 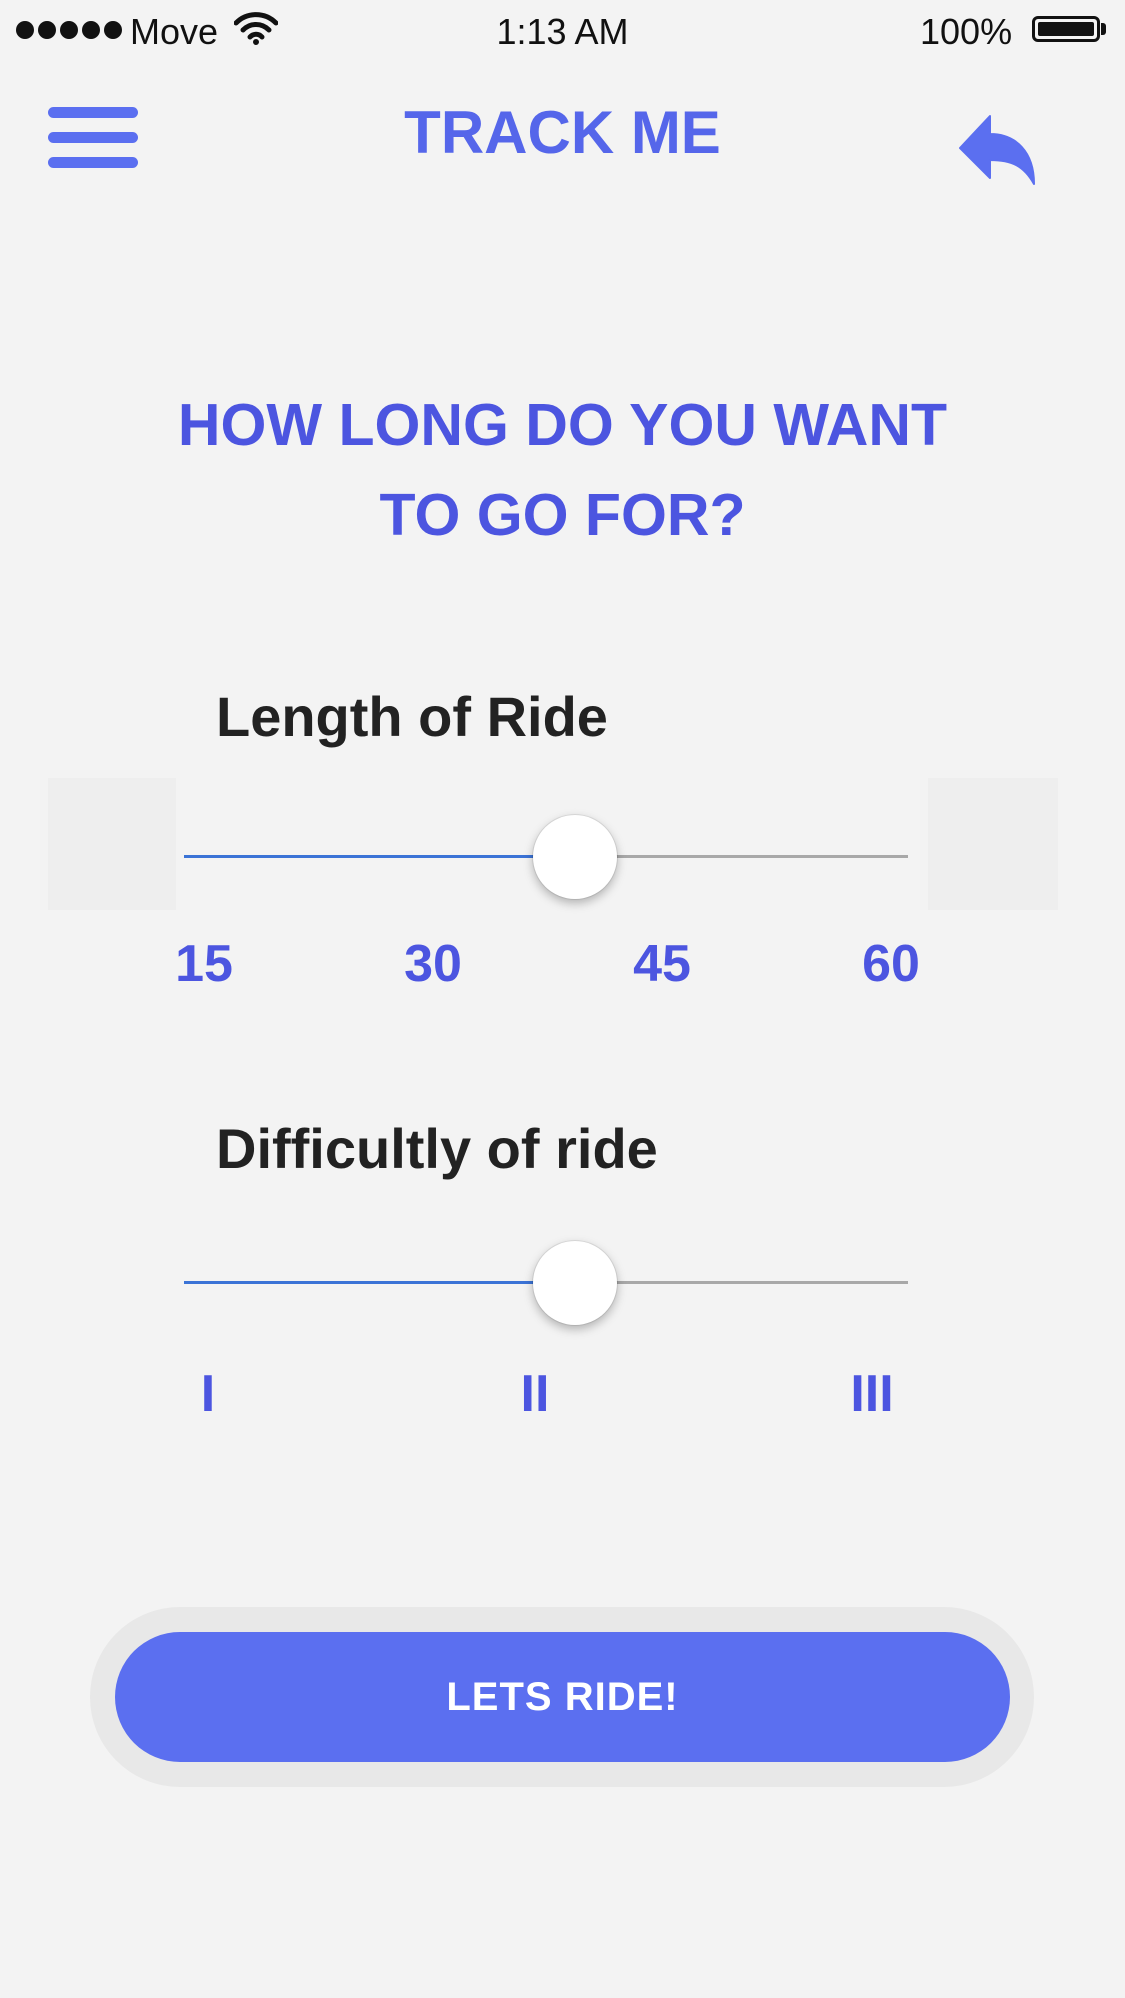 What do you see at coordinates (208, 1394) in the screenshot?
I see `difficulty-tick-i: I` at bounding box center [208, 1394].